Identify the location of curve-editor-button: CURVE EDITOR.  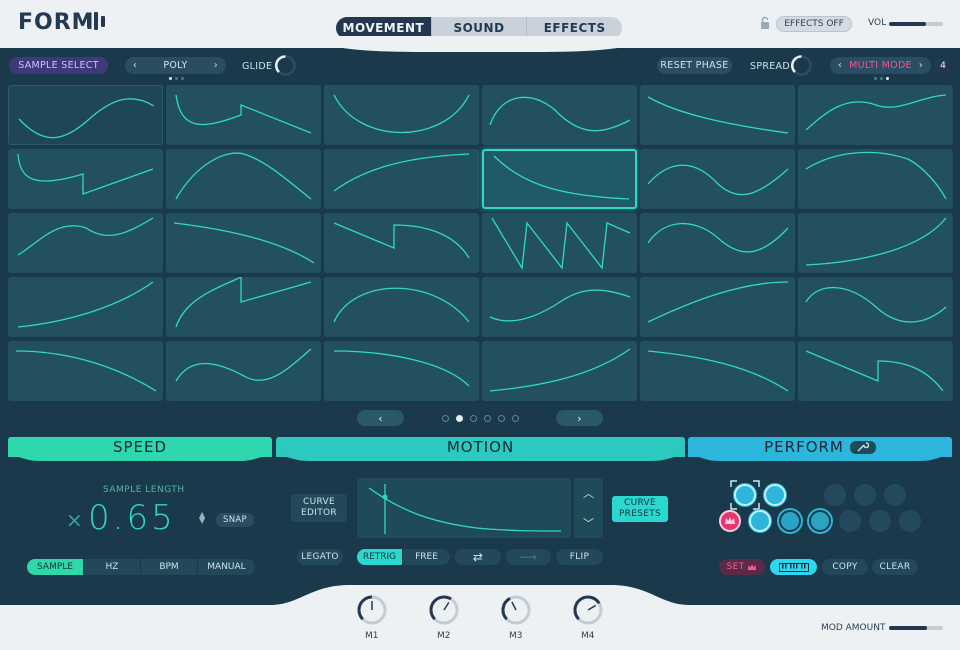
(319, 508).